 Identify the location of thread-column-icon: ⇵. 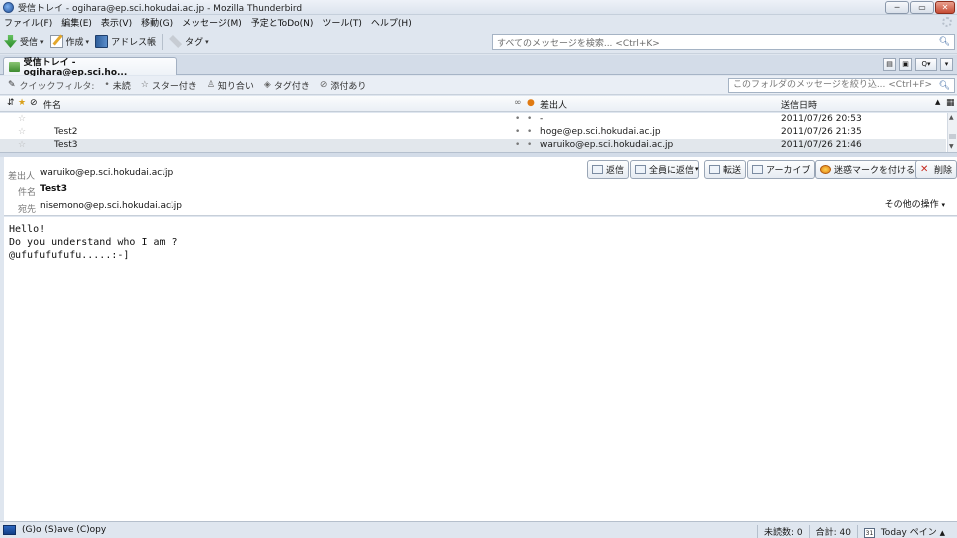
(11, 103).